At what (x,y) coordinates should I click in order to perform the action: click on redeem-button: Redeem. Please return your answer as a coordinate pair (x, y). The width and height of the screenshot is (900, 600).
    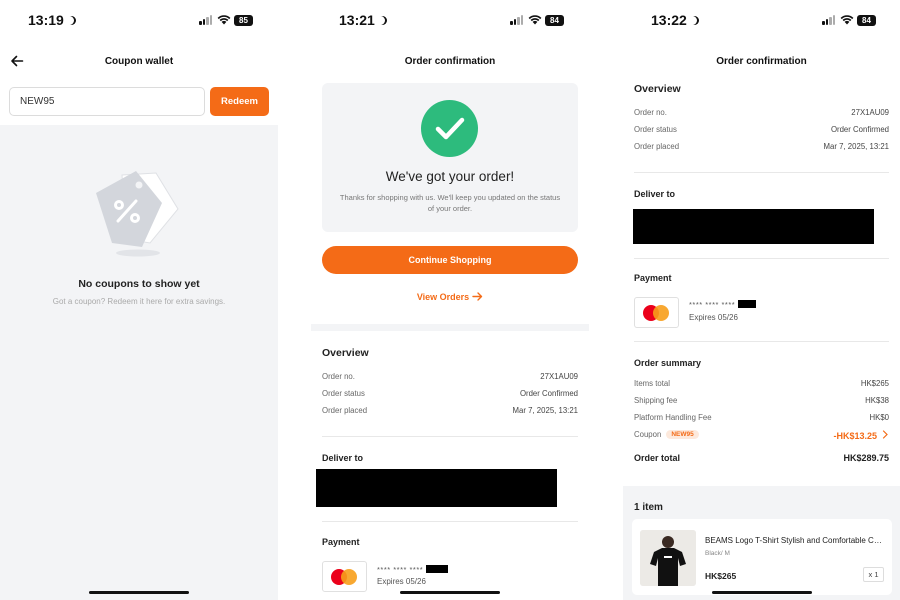
    Looking at the image, I should click on (239, 101).